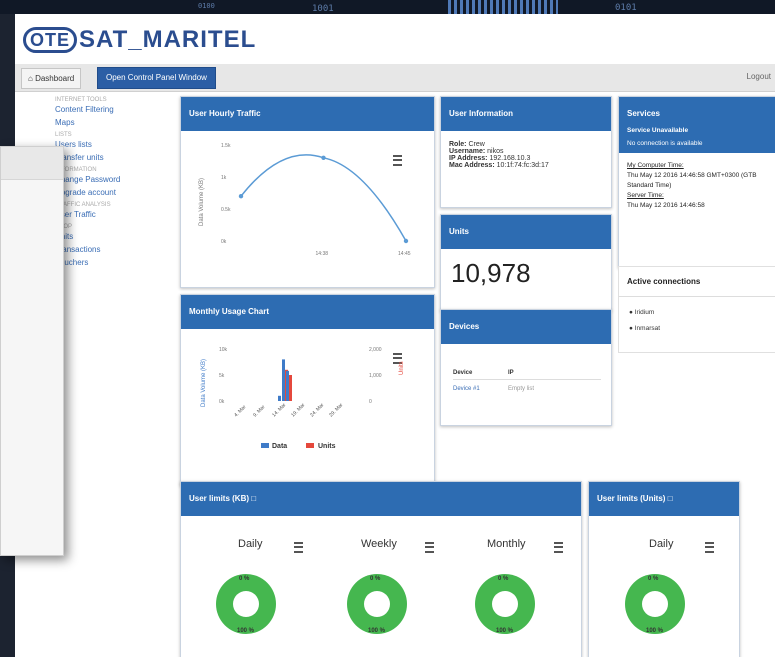 This screenshot has height=657, width=775. What do you see at coordinates (110, 144) in the screenshot?
I see `sidebar-item-users-lists: Users lists` at bounding box center [110, 144].